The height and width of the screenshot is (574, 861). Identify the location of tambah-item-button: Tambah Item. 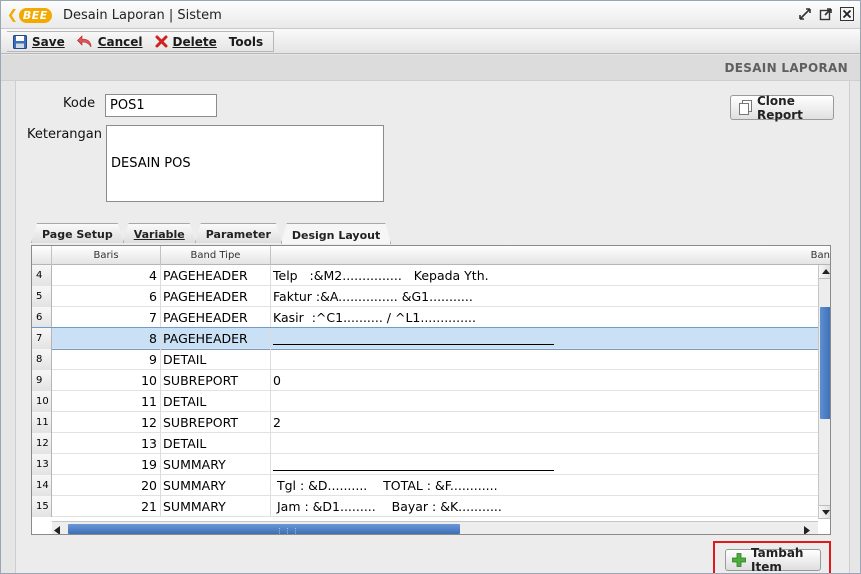
(773, 559).